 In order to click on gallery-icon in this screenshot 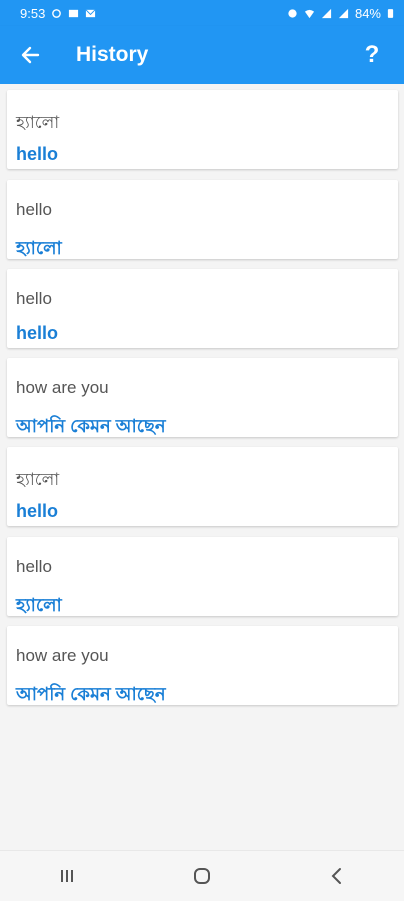, I will do `click(74, 13)`.